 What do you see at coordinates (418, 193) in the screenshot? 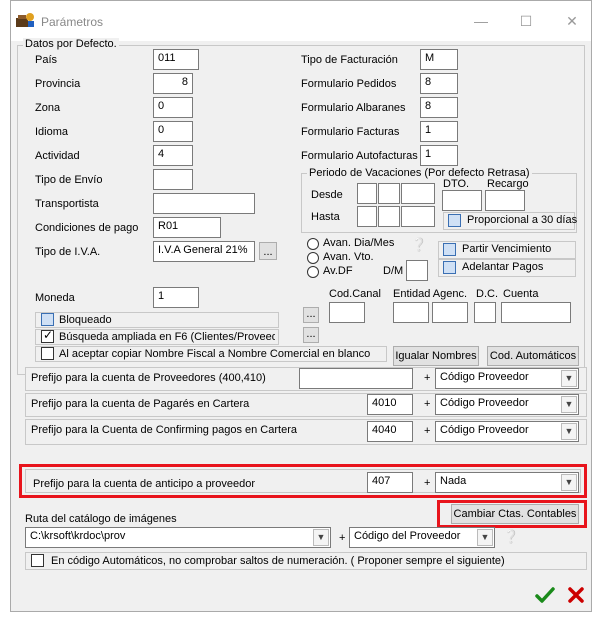
I see `desde-anio-field` at bounding box center [418, 193].